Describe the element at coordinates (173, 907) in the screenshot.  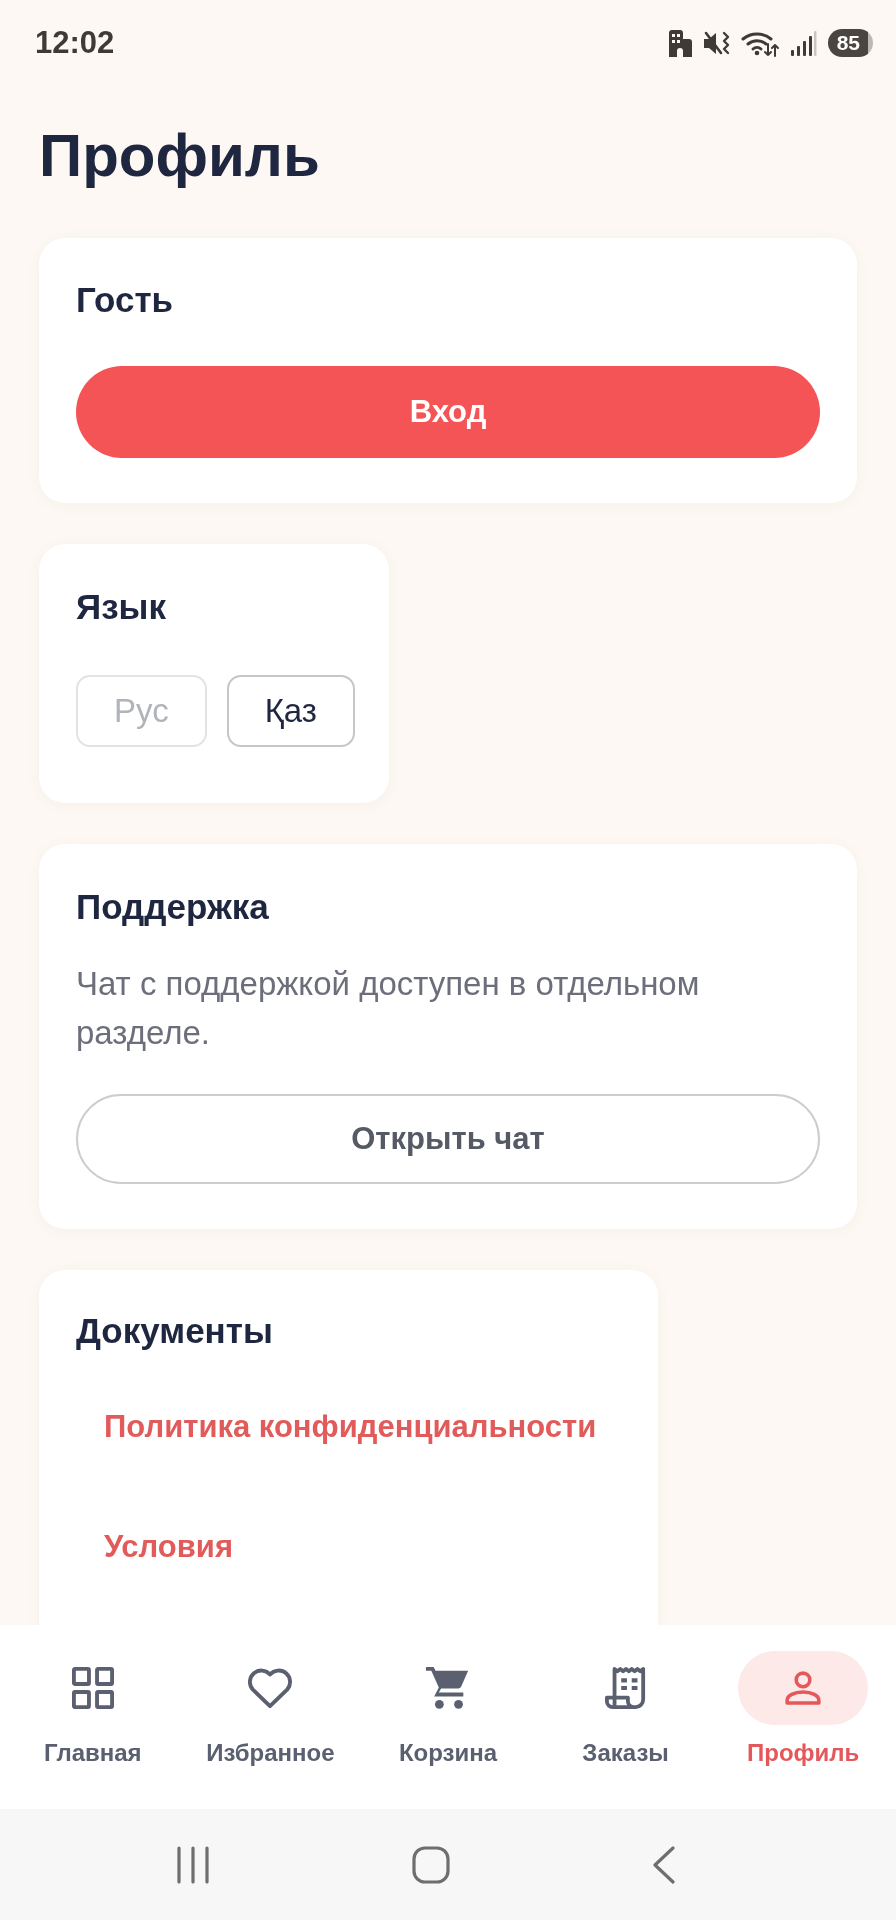
I see `card-title: Поддержка` at that location.